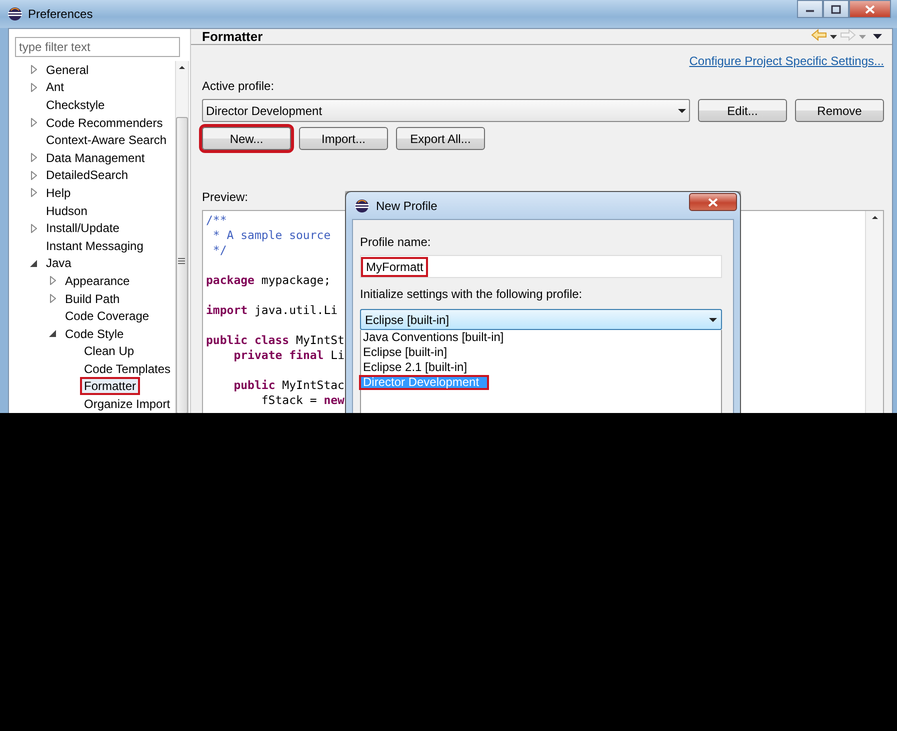  Describe the element at coordinates (87, 175) in the screenshot. I see `tree-item: DetailedSearch` at that location.